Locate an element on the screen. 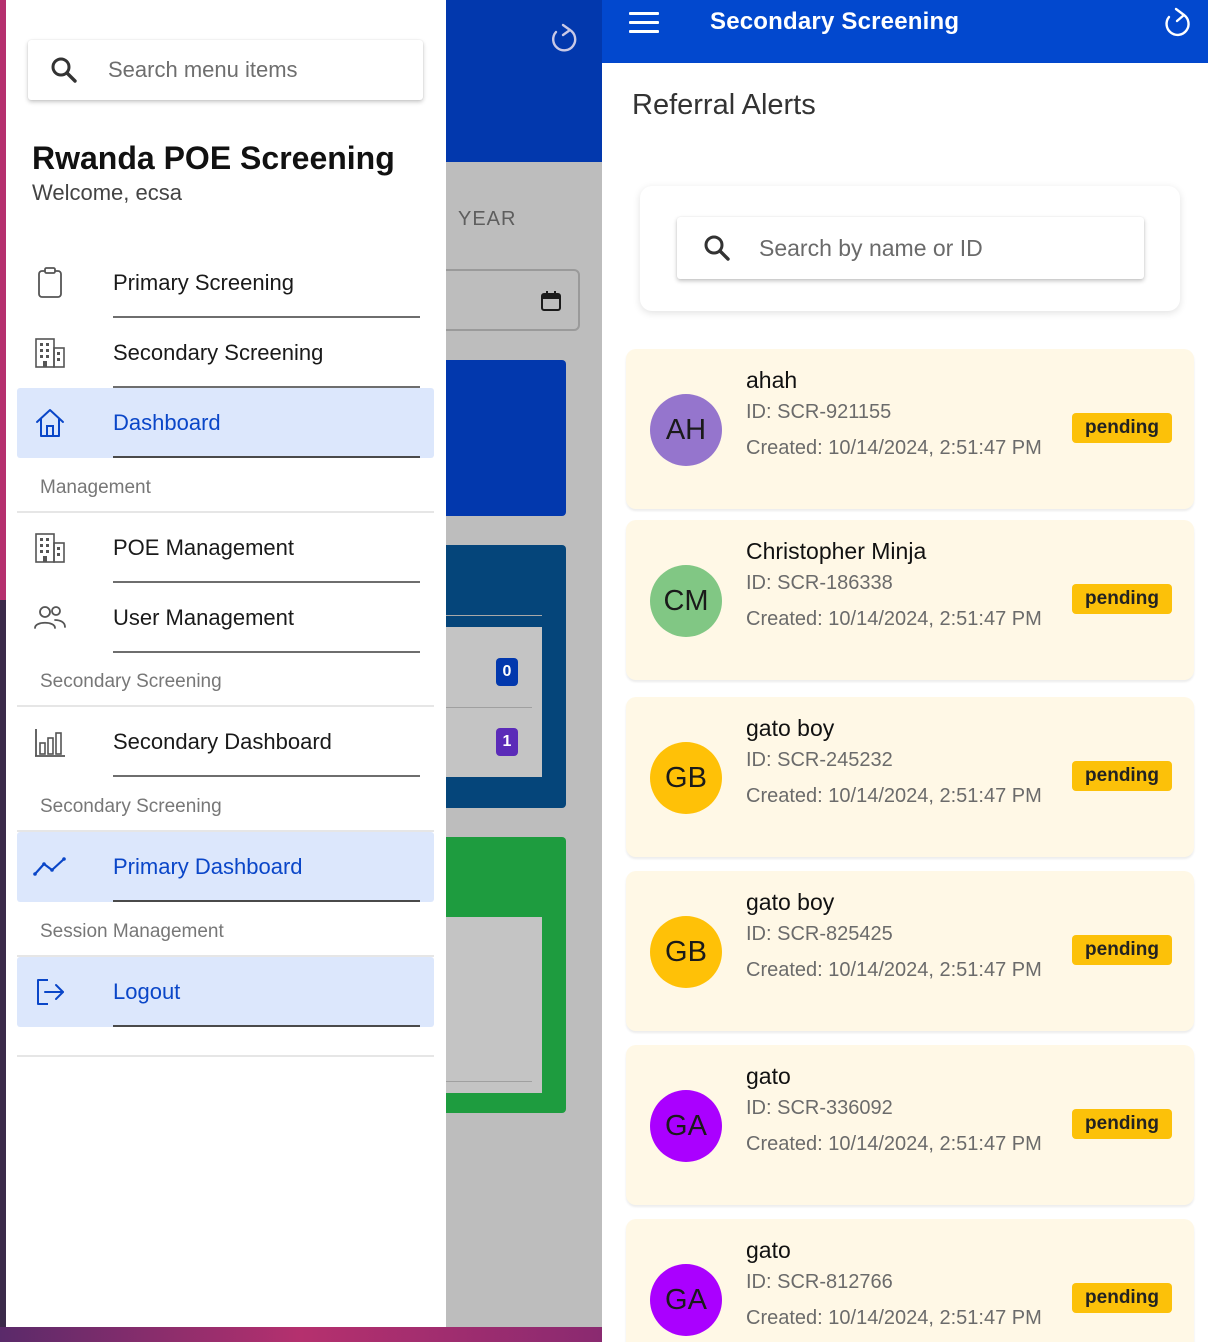 The width and height of the screenshot is (1208, 1342). menu-item-label: Primary Dashboard is located at coordinates (208, 866).